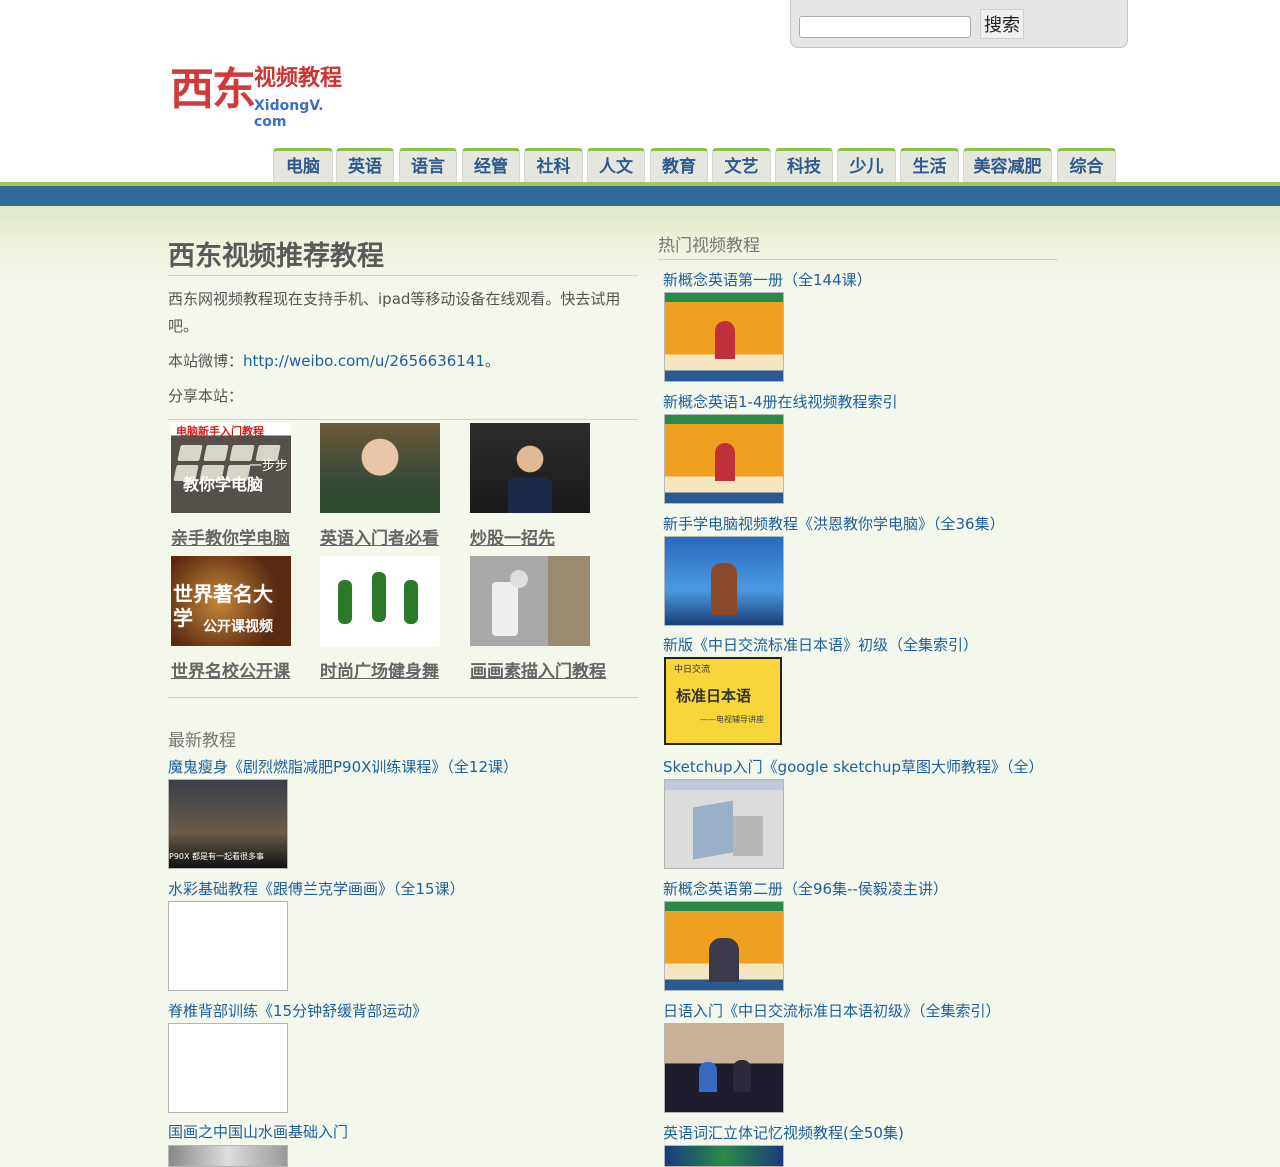 The height and width of the screenshot is (1167, 1280). Describe the element at coordinates (231, 601) in the screenshot. I see `university-thumbnail: 世界著名大学 公开课视频` at that location.